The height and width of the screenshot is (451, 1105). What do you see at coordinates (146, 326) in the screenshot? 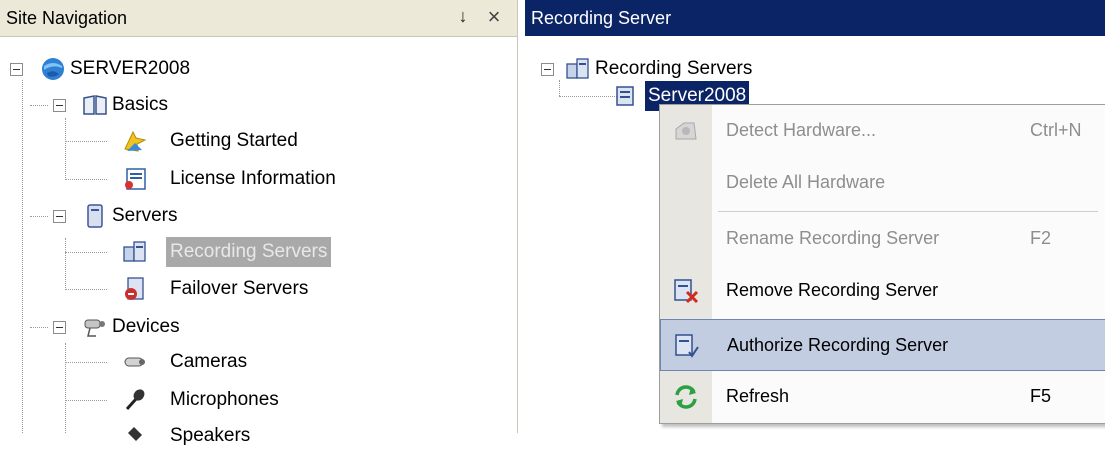
I see `tree-item-label: Devices` at bounding box center [146, 326].